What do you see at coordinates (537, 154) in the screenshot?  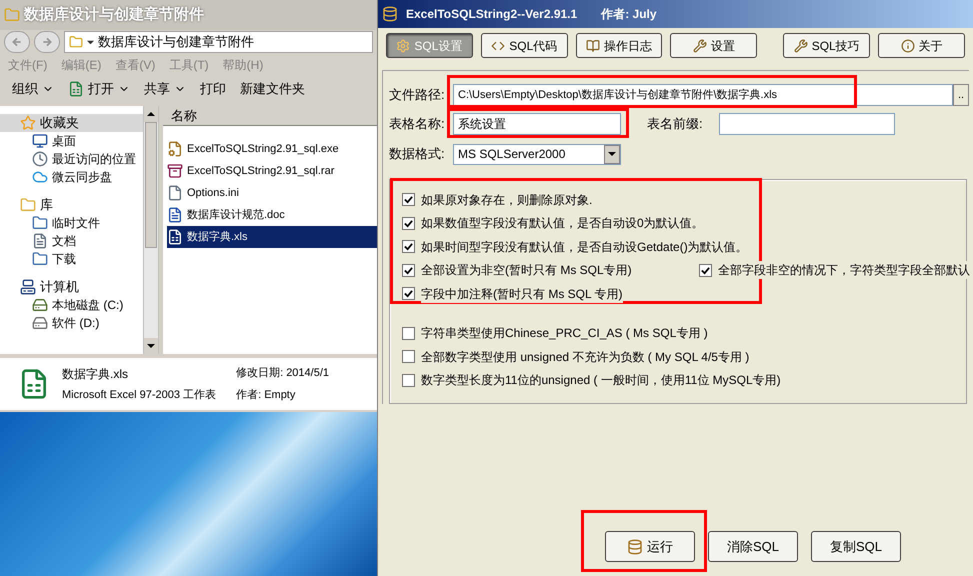 I see `format-dropdown: MS SQLServer2000` at bounding box center [537, 154].